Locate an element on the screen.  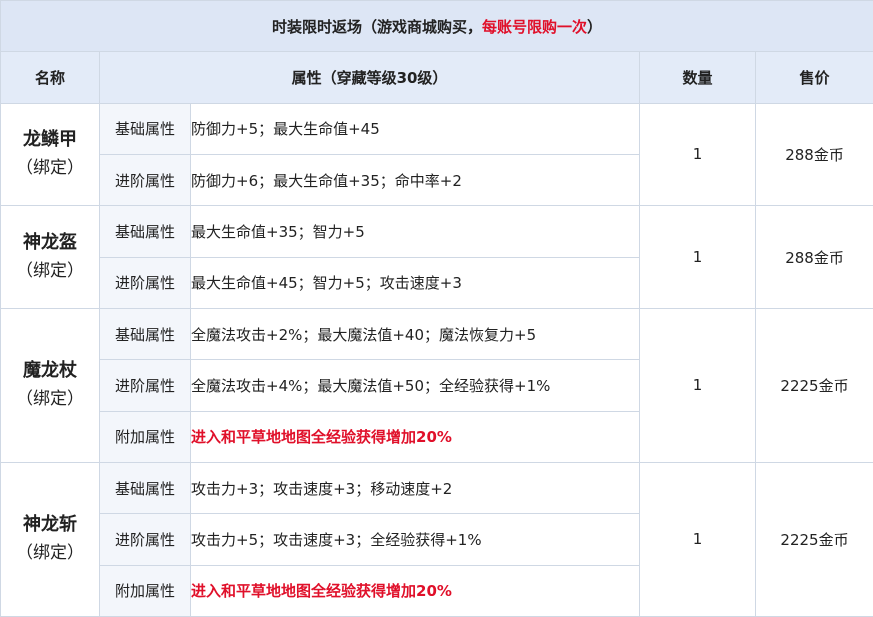
item-name: 龙鳞甲 is located at coordinates (50, 140).